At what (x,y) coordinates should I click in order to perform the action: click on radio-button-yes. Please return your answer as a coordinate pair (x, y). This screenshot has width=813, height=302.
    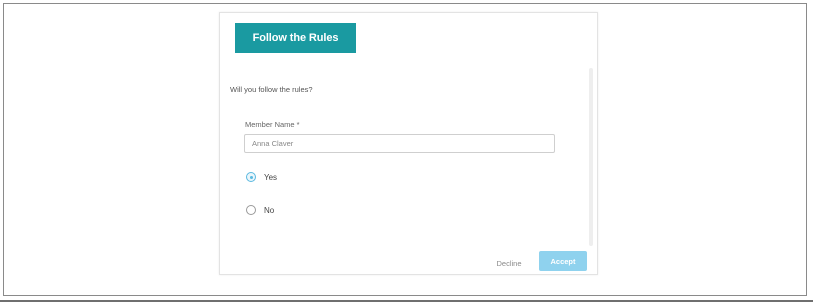
    Looking at the image, I should click on (251, 177).